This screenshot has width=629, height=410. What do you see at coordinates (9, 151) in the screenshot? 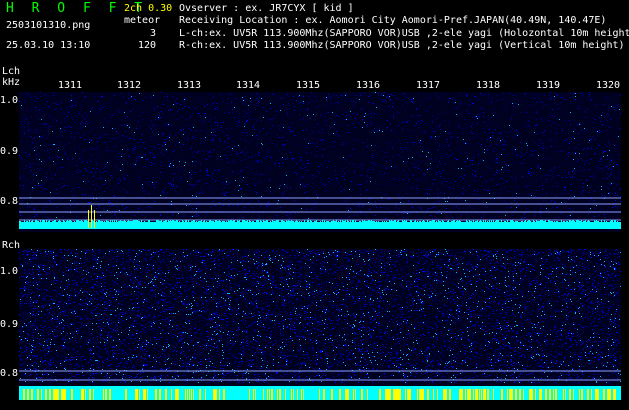
I see `lch-ytick-2: 0.9` at bounding box center [9, 151].